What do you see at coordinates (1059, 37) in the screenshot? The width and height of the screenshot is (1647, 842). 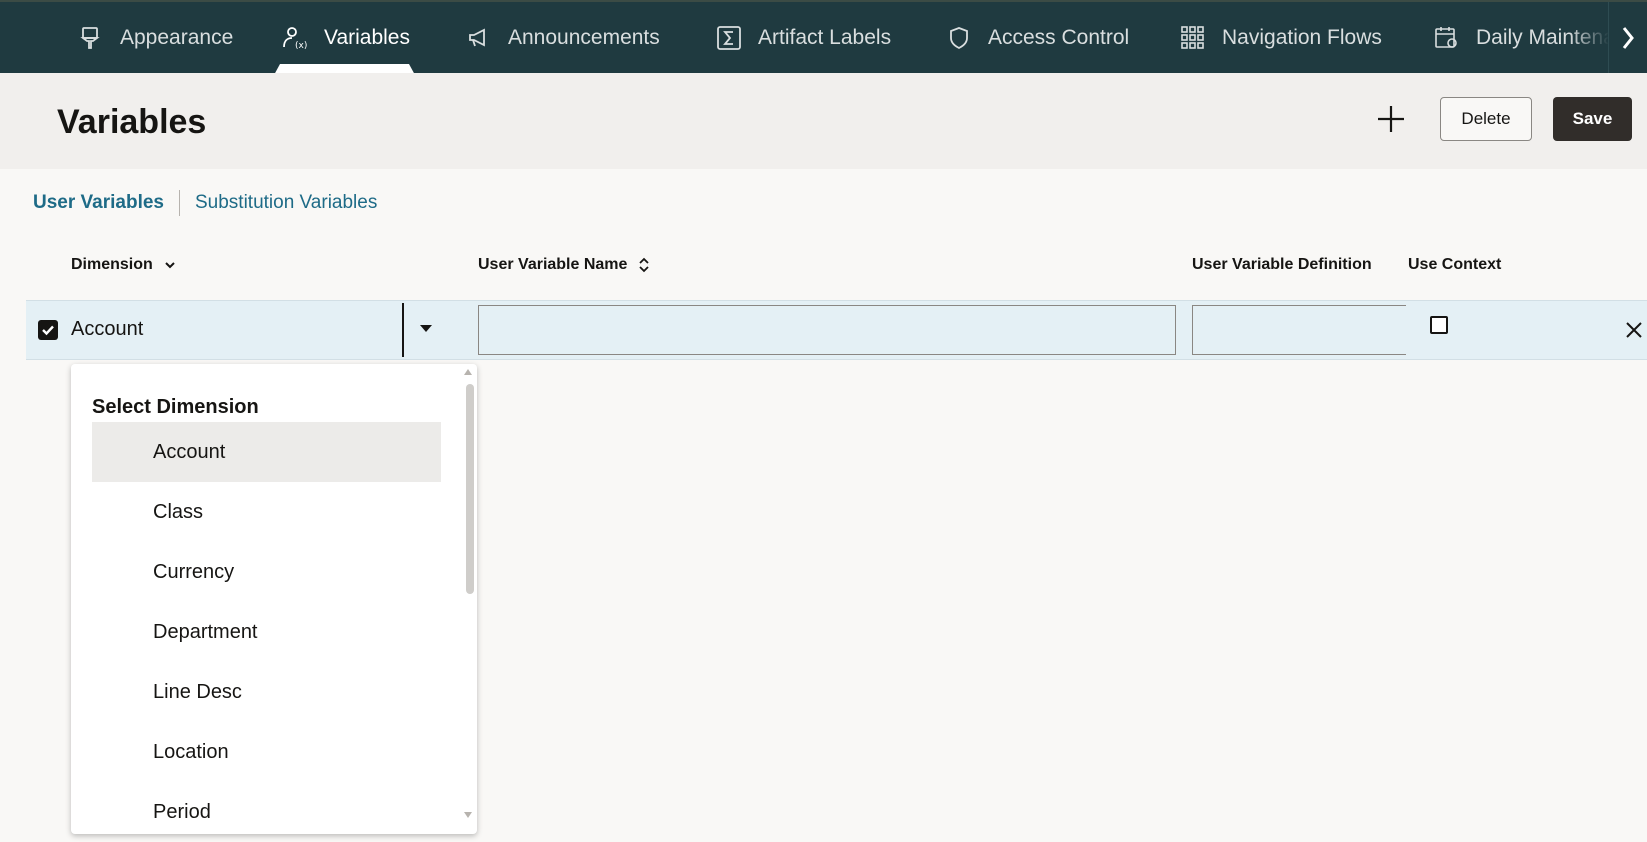 I see `tab-label: Access Control` at bounding box center [1059, 37].